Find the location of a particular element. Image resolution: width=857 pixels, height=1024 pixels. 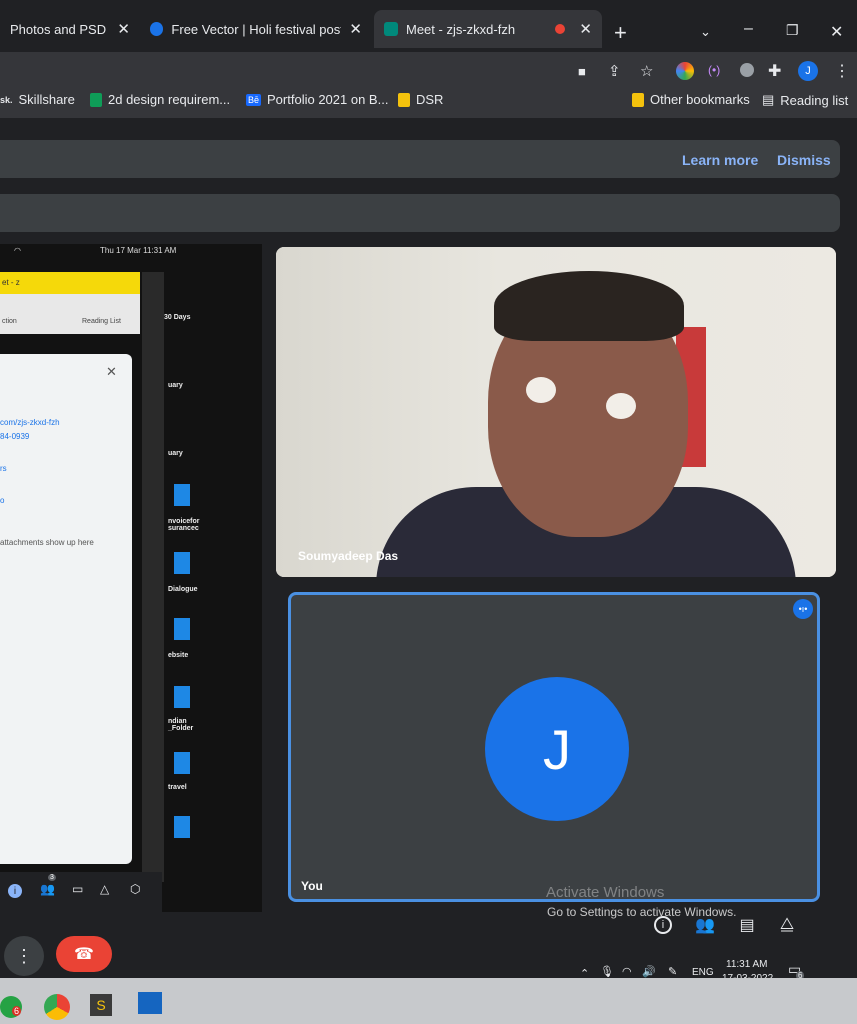

info-icon: i is located at coordinates (663, 925).